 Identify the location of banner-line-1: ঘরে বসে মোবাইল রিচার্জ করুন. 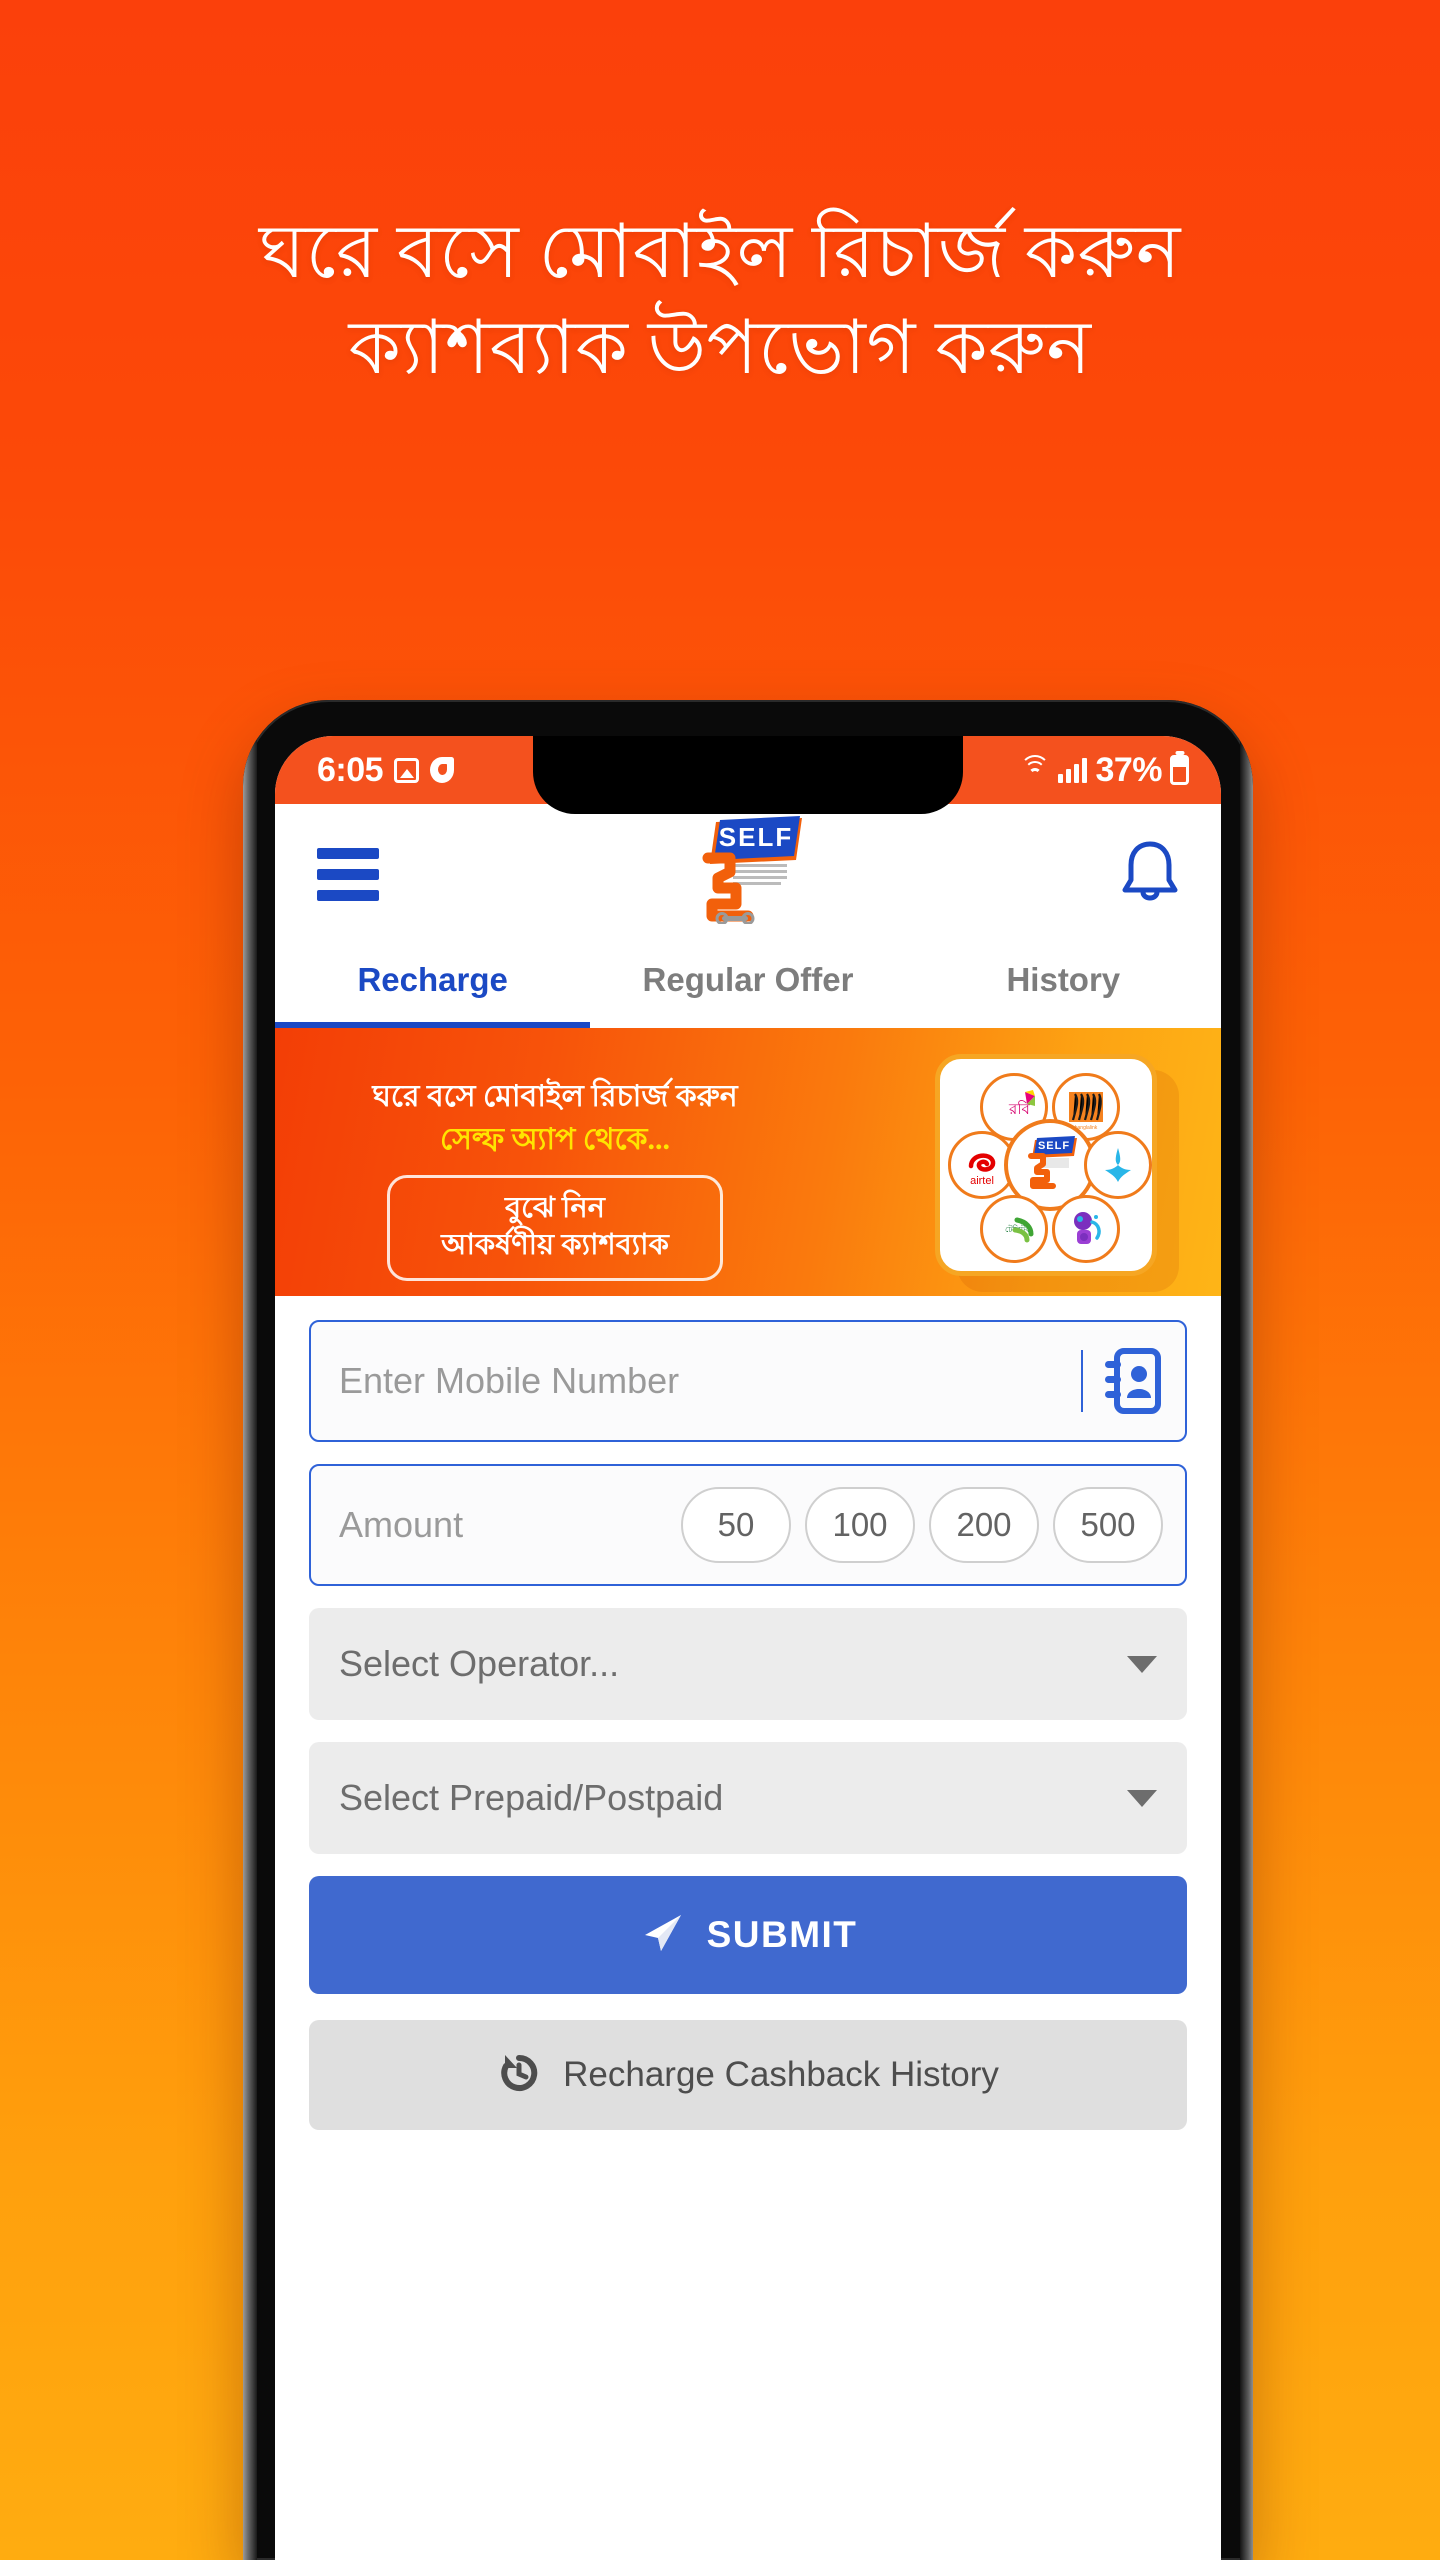
(555, 1096).